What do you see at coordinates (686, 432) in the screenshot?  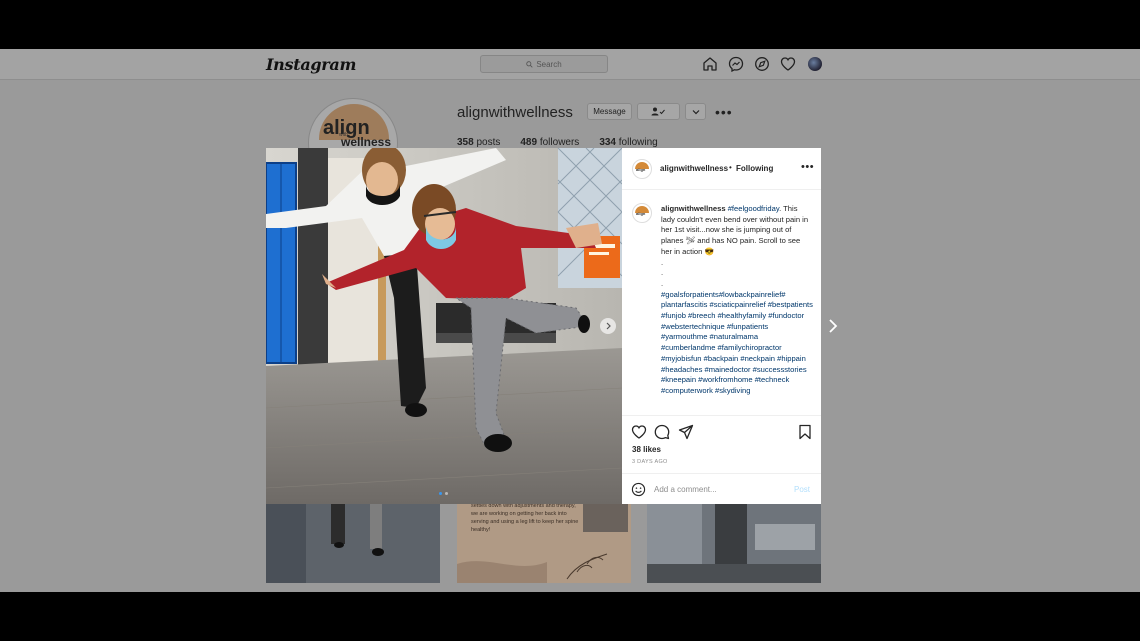 I see `share-icon` at bounding box center [686, 432].